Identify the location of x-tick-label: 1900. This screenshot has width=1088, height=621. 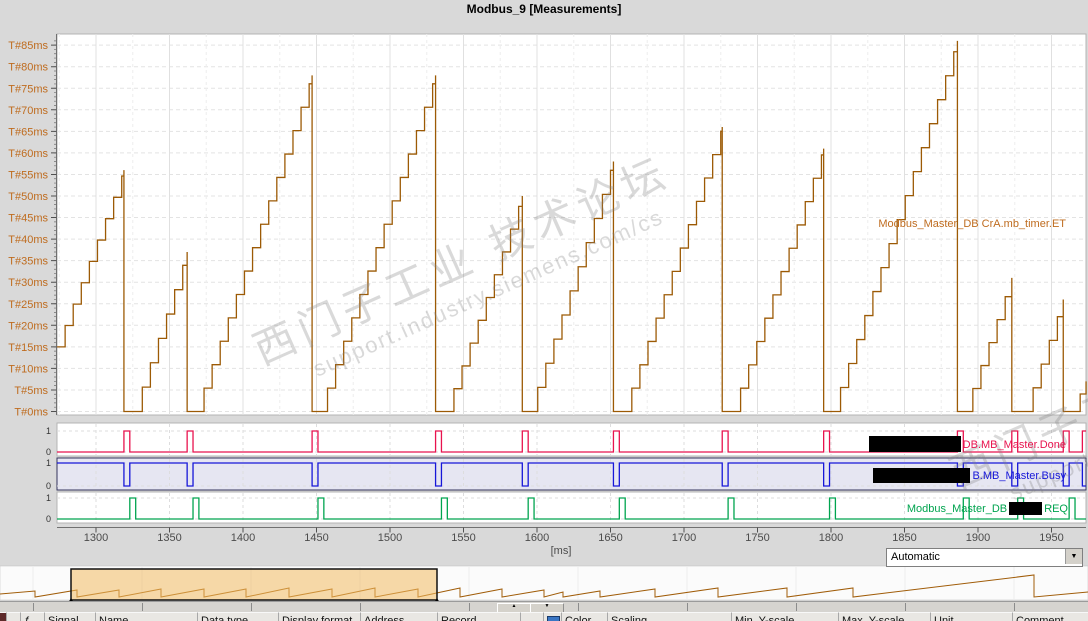
(978, 538).